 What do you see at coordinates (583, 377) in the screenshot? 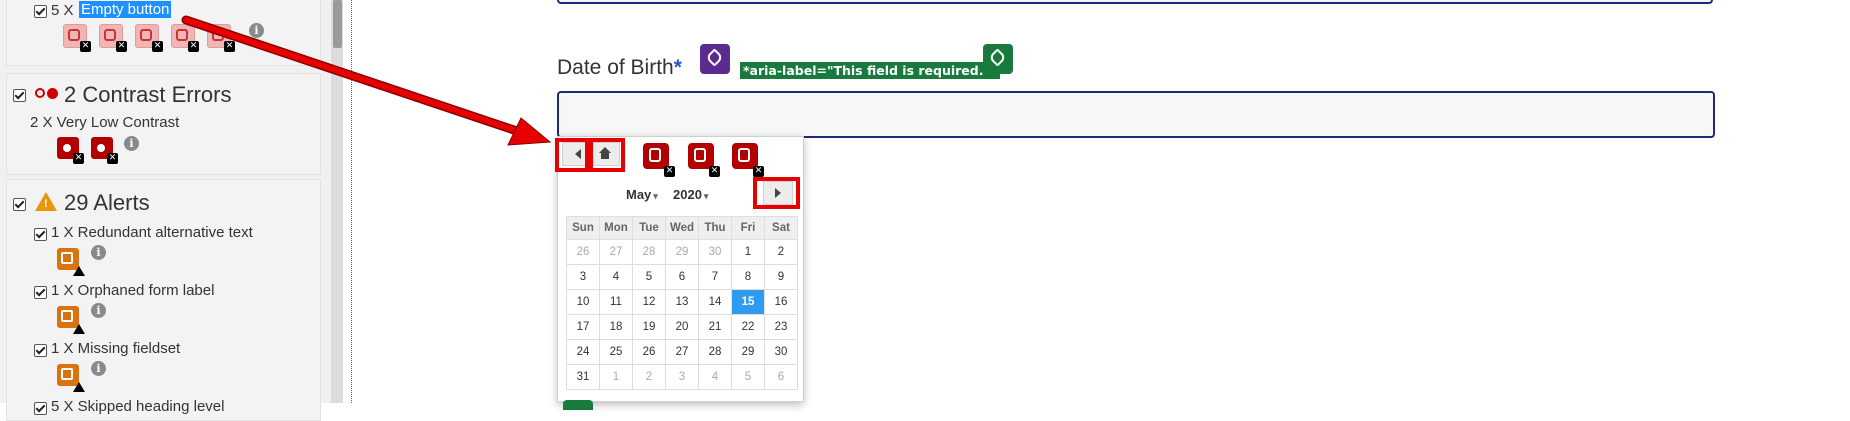
I see `calendar-day: 31` at bounding box center [583, 377].